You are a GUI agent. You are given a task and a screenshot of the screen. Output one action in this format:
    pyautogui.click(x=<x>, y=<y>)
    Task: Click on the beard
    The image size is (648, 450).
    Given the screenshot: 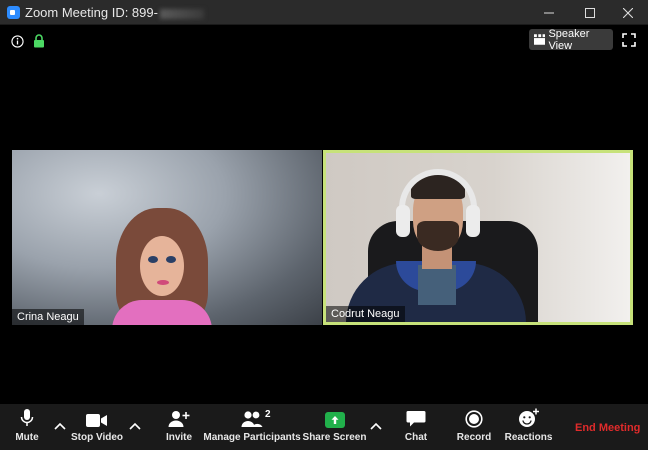 What is the action you would take?
    pyautogui.click(x=438, y=236)
    